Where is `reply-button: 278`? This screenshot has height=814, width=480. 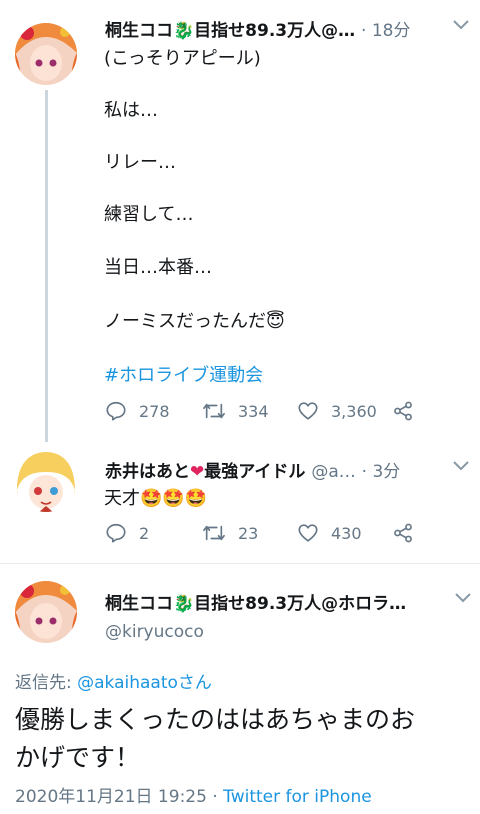
reply-button: 278 is located at coordinates (137, 411).